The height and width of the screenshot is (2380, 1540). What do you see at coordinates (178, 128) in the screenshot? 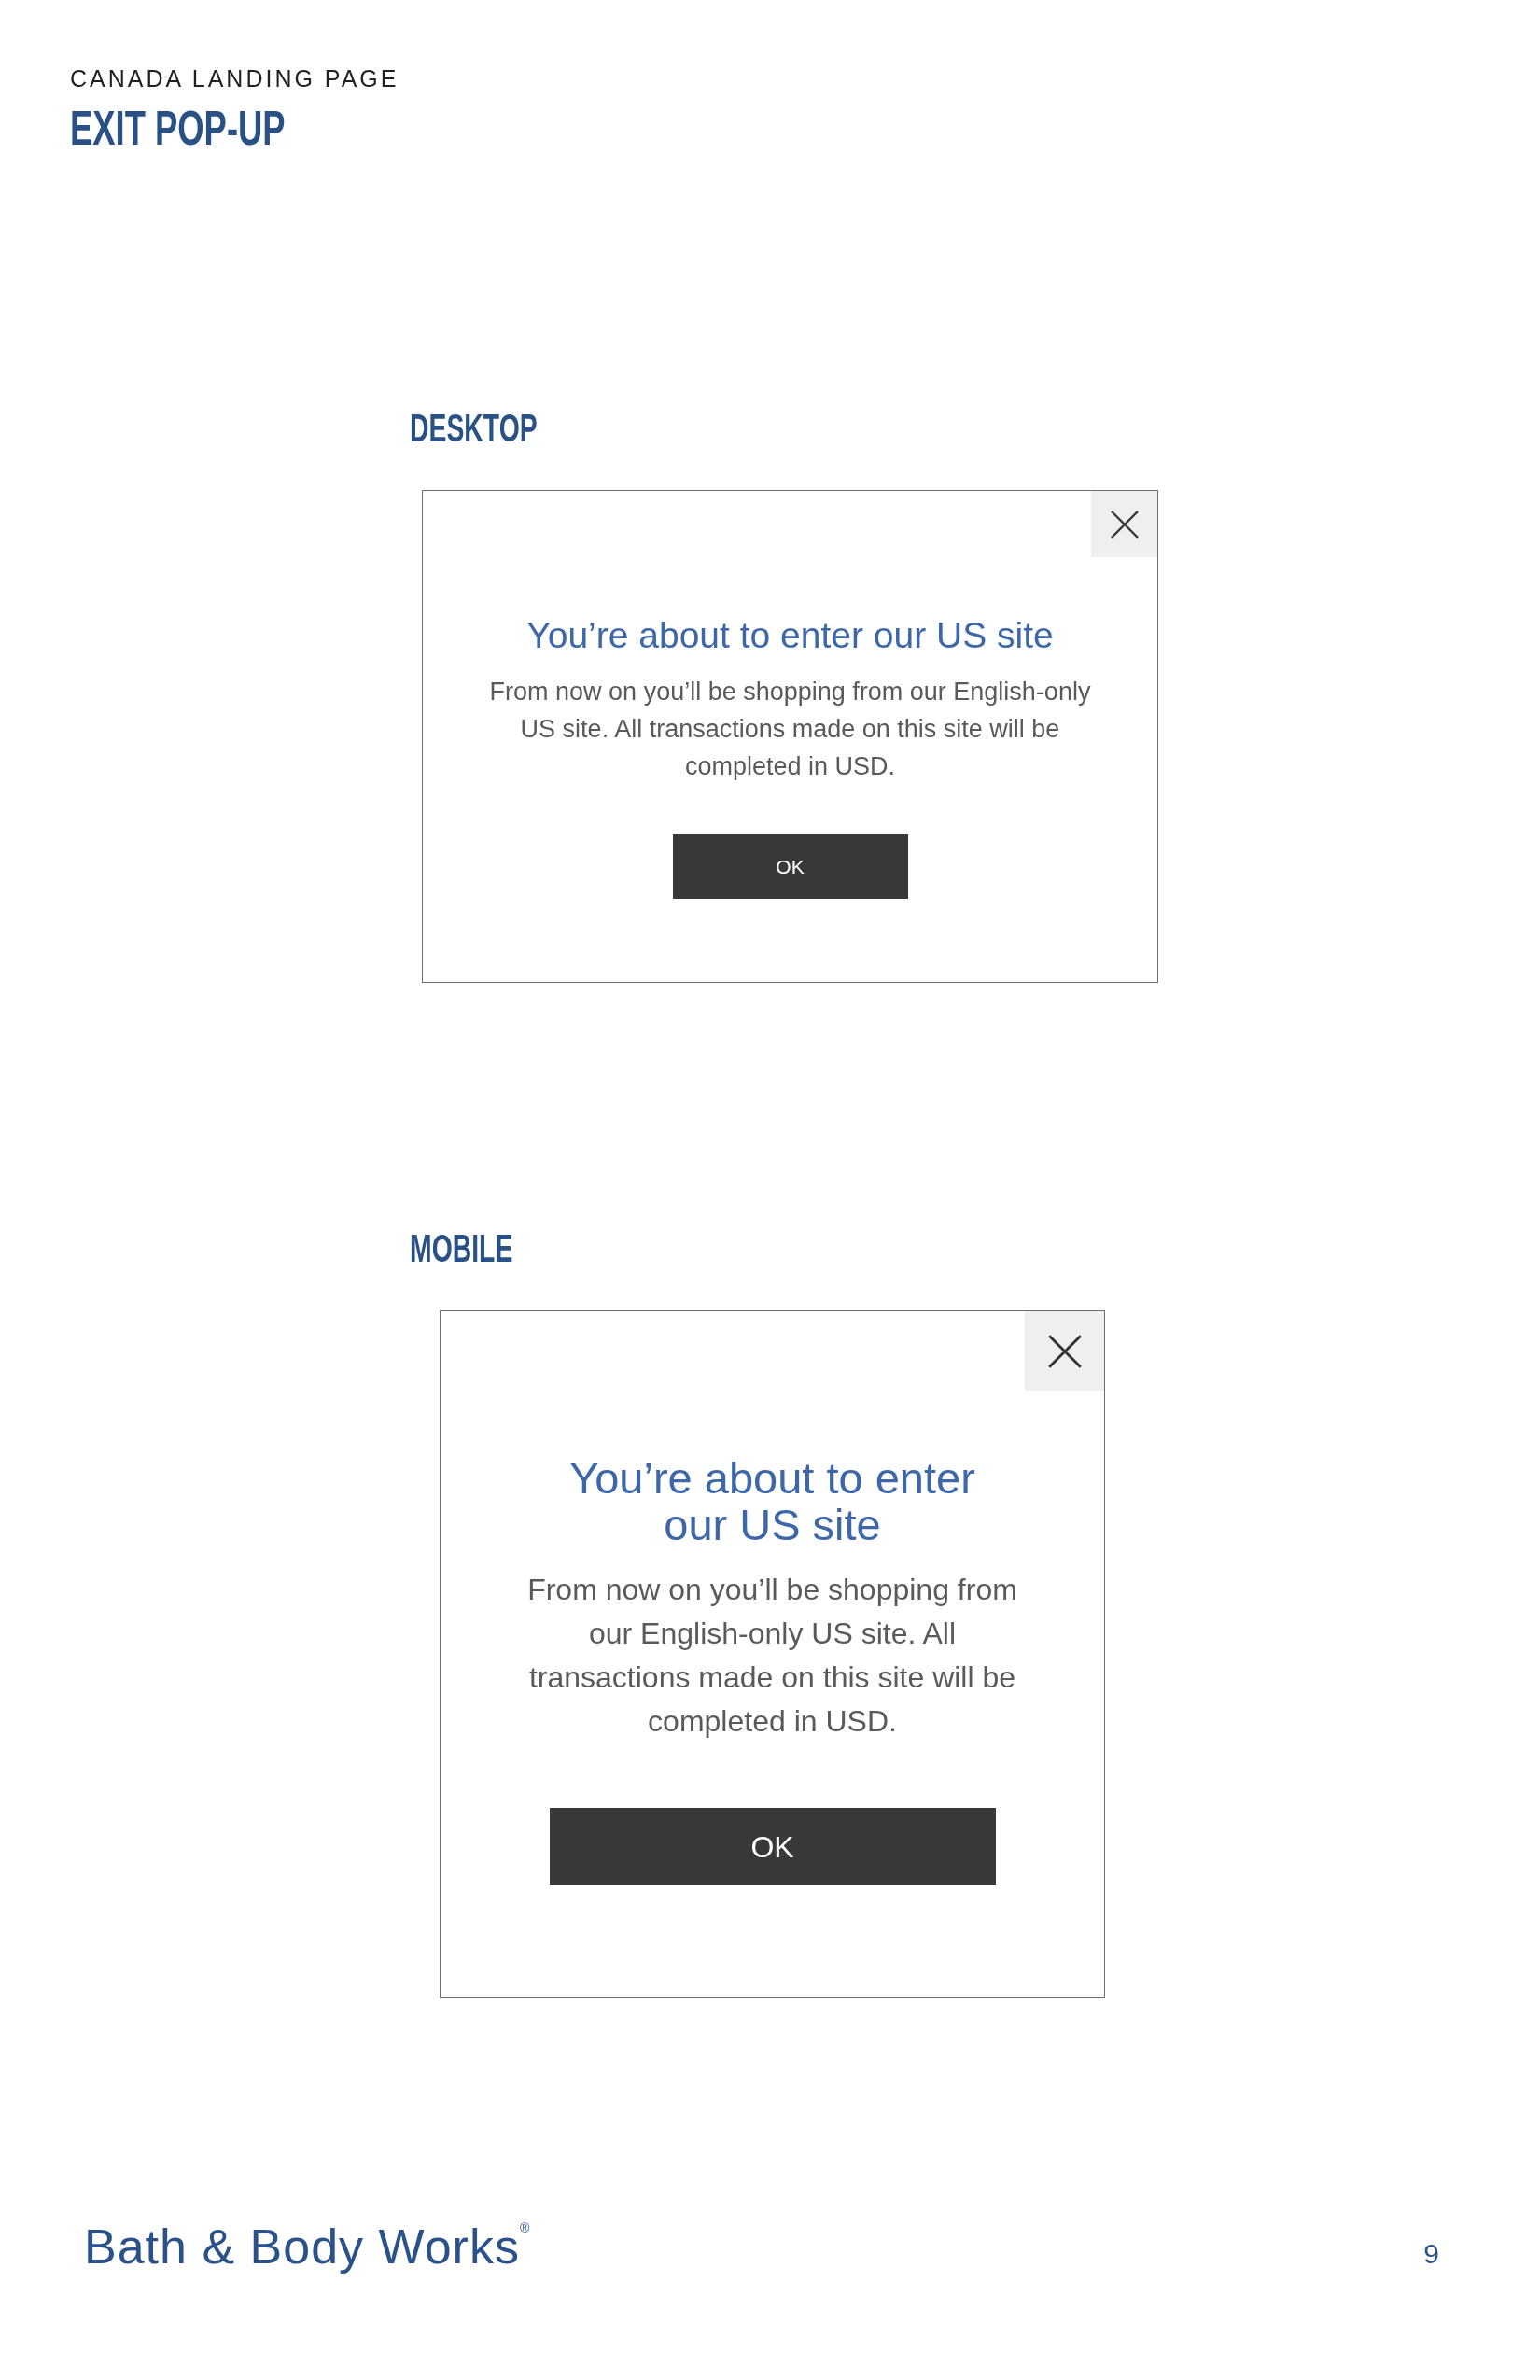
I see `page-title: EXIT POP-UP` at bounding box center [178, 128].